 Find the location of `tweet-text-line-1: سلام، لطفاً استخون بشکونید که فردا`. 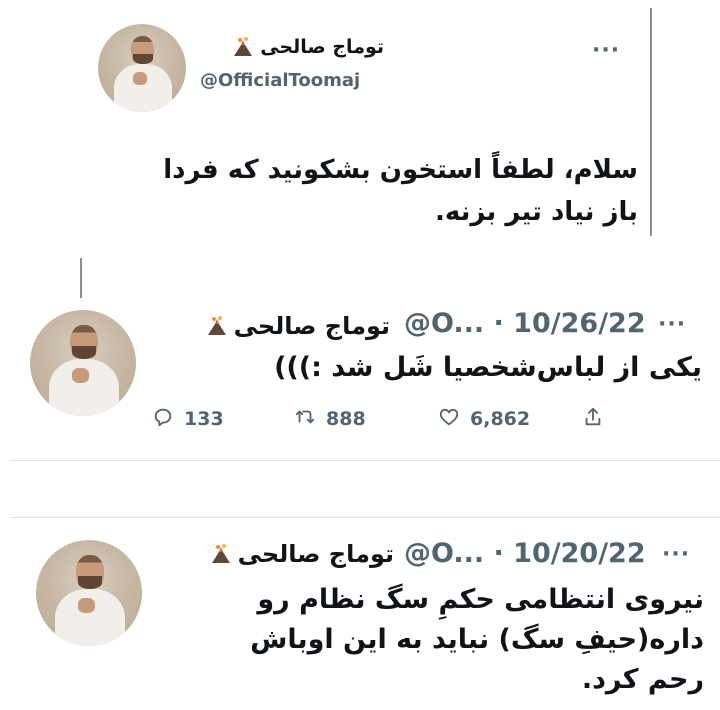

tweet-text-line-1: سلام، لطفاً استخون بشکونید که فردا is located at coordinates (400, 170).